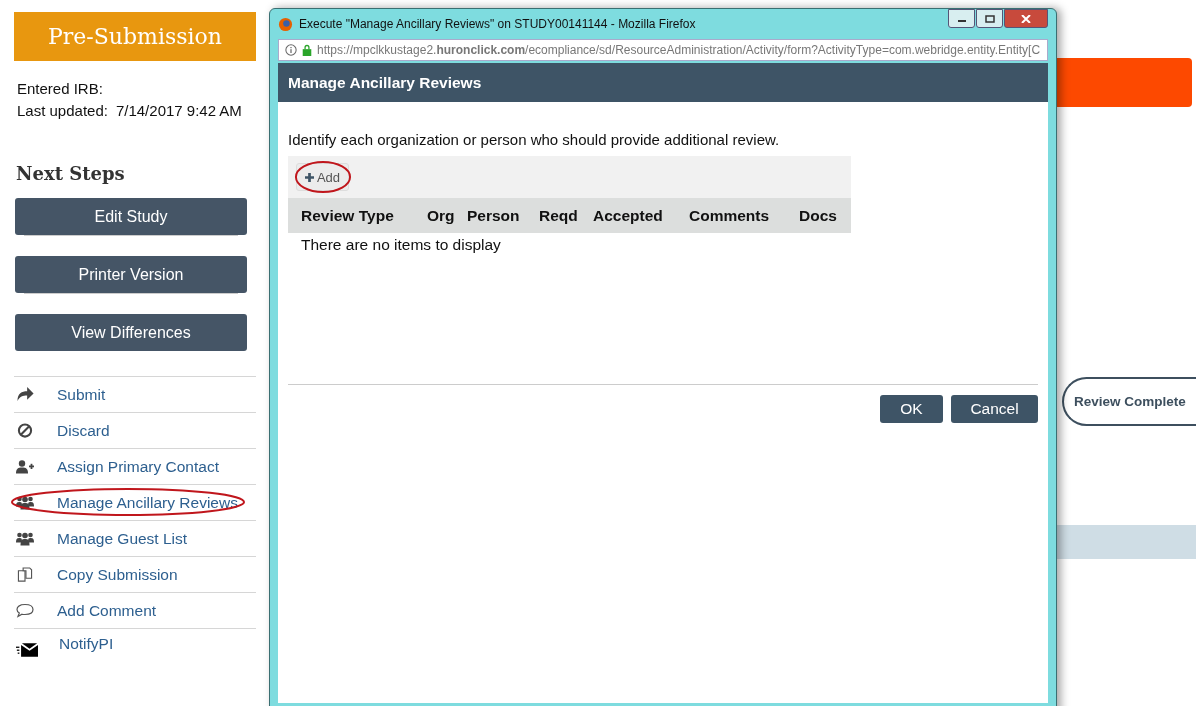  Describe the element at coordinates (494, 215) in the screenshot. I see `column-header: Person` at that location.